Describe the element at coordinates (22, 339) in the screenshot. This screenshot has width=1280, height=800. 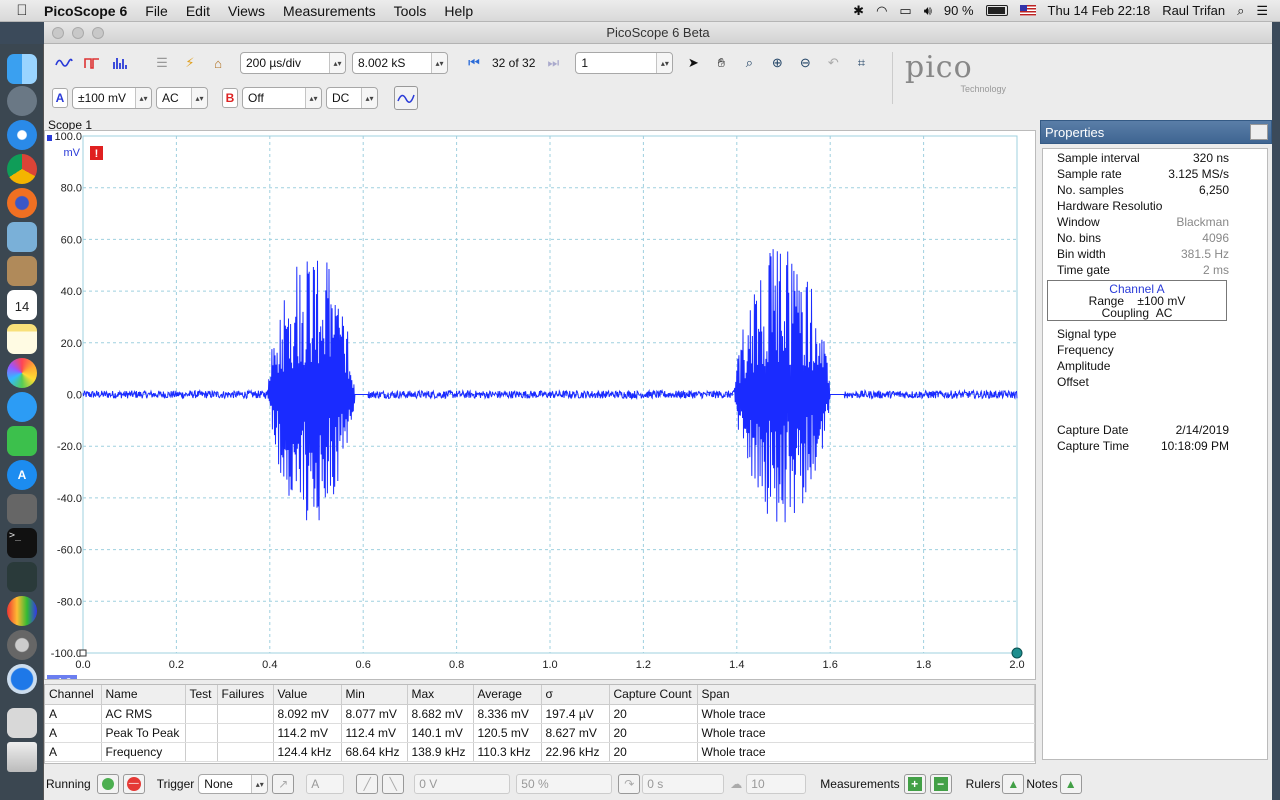
I see `notes-icon` at that location.